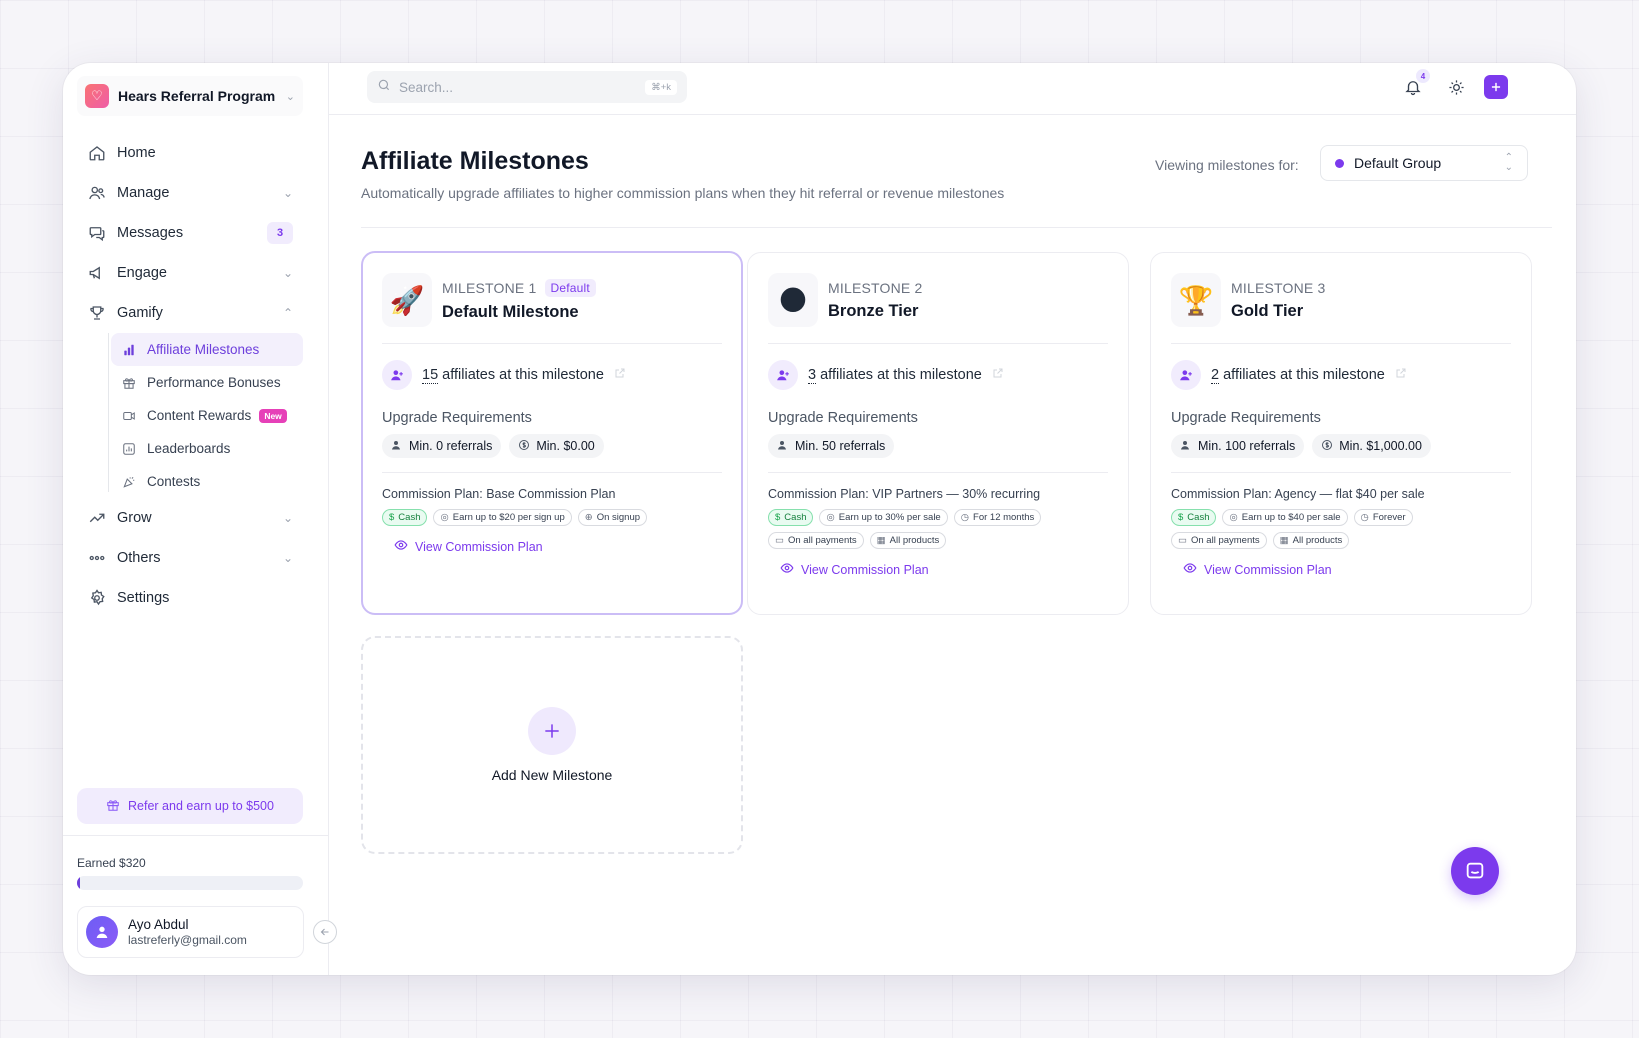 Image resolution: width=1639 pixels, height=1038 pixels. Describe the element at coordinates (812, 375) in the screenshot. I see `affiliate-count-link: 3` at that location.